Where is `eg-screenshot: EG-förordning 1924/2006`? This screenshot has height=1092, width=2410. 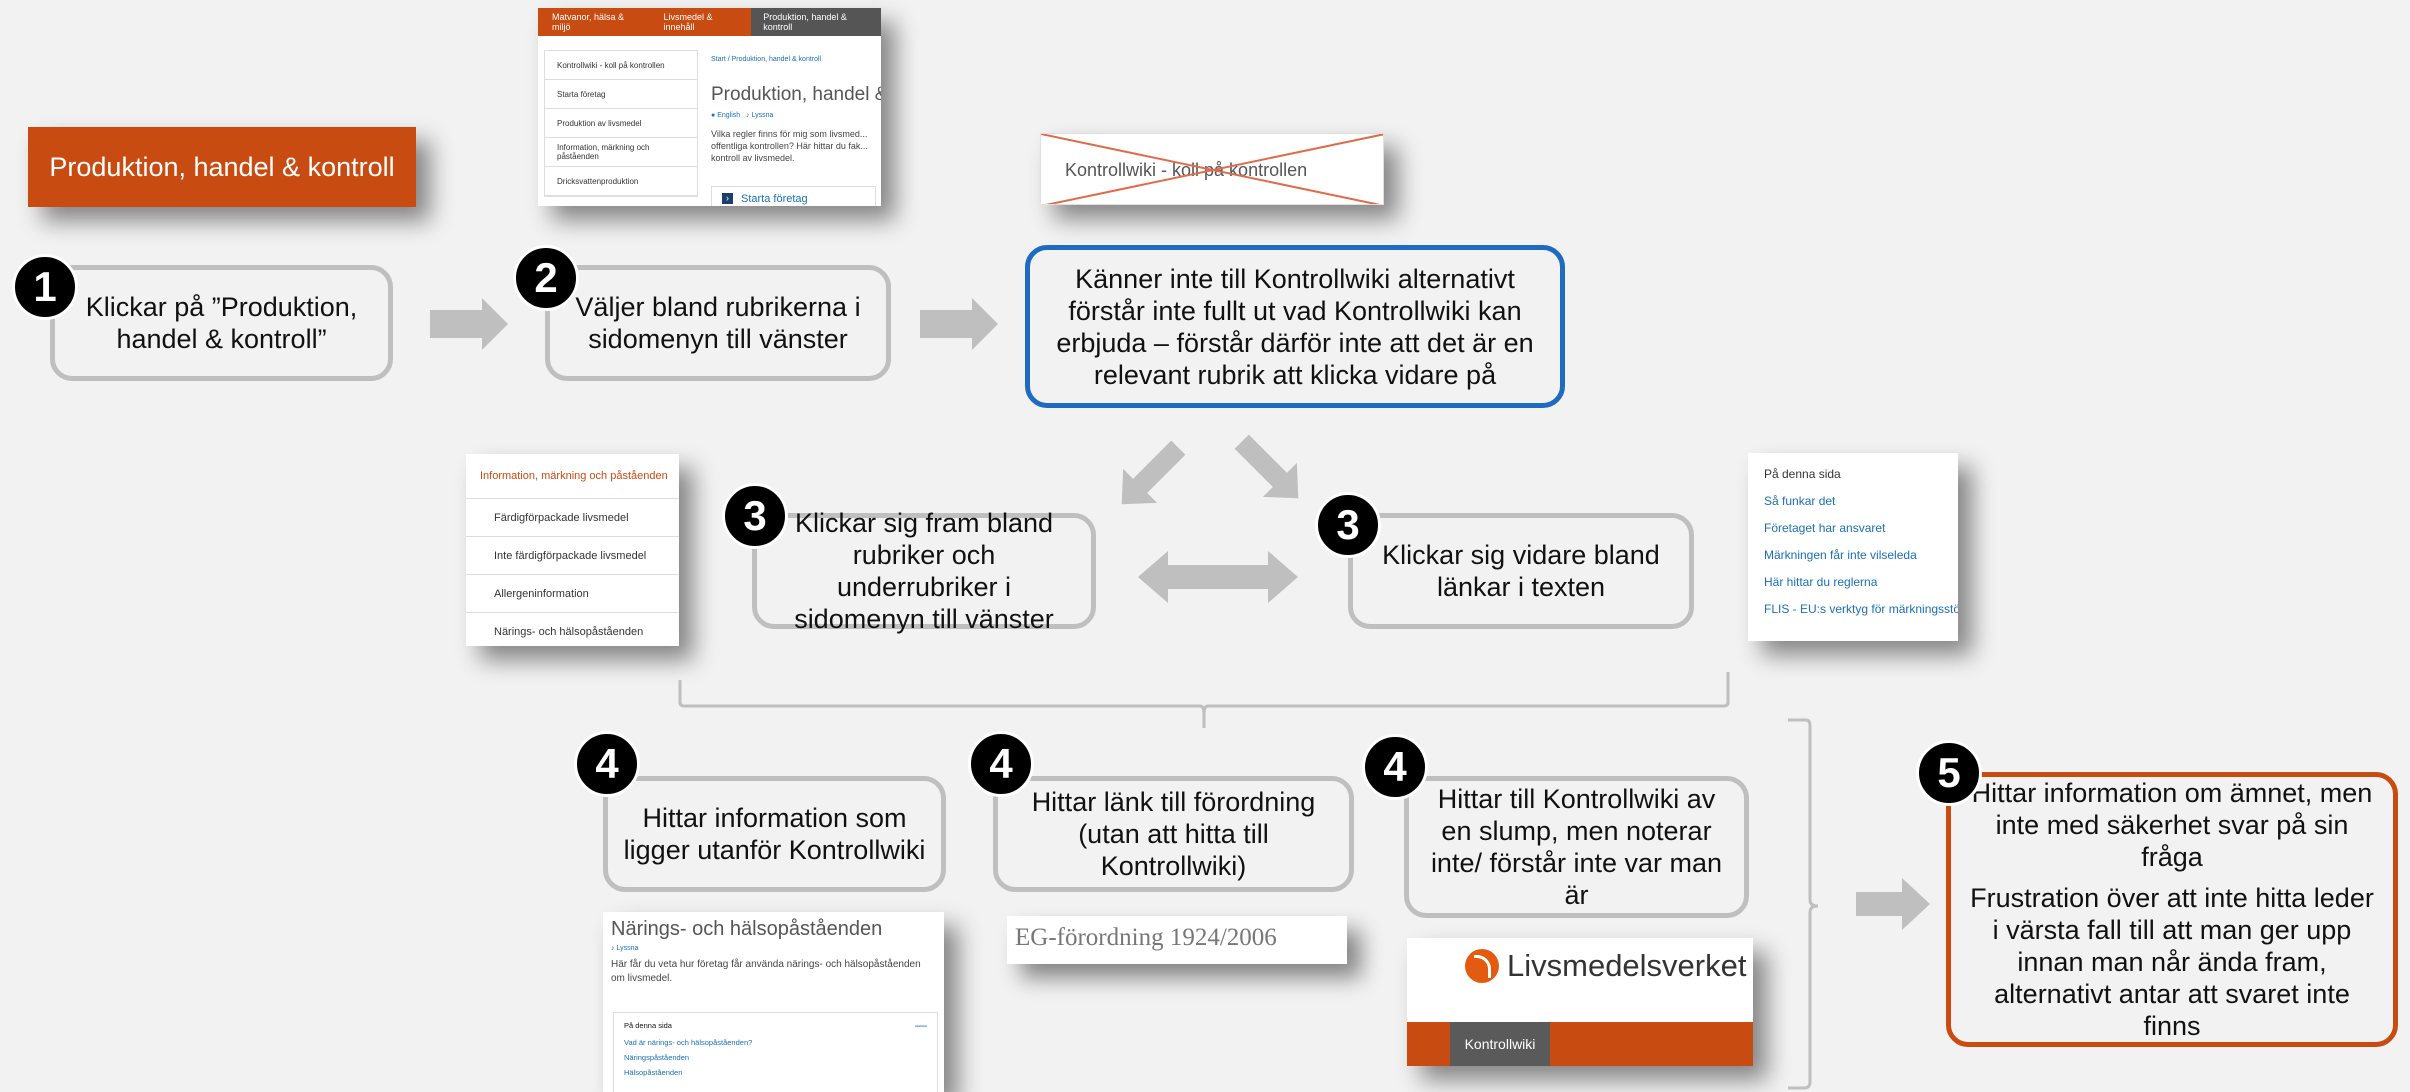
eg-screenshot: EG-förordning 1924/2006 is located at coordinates (1177, 940).